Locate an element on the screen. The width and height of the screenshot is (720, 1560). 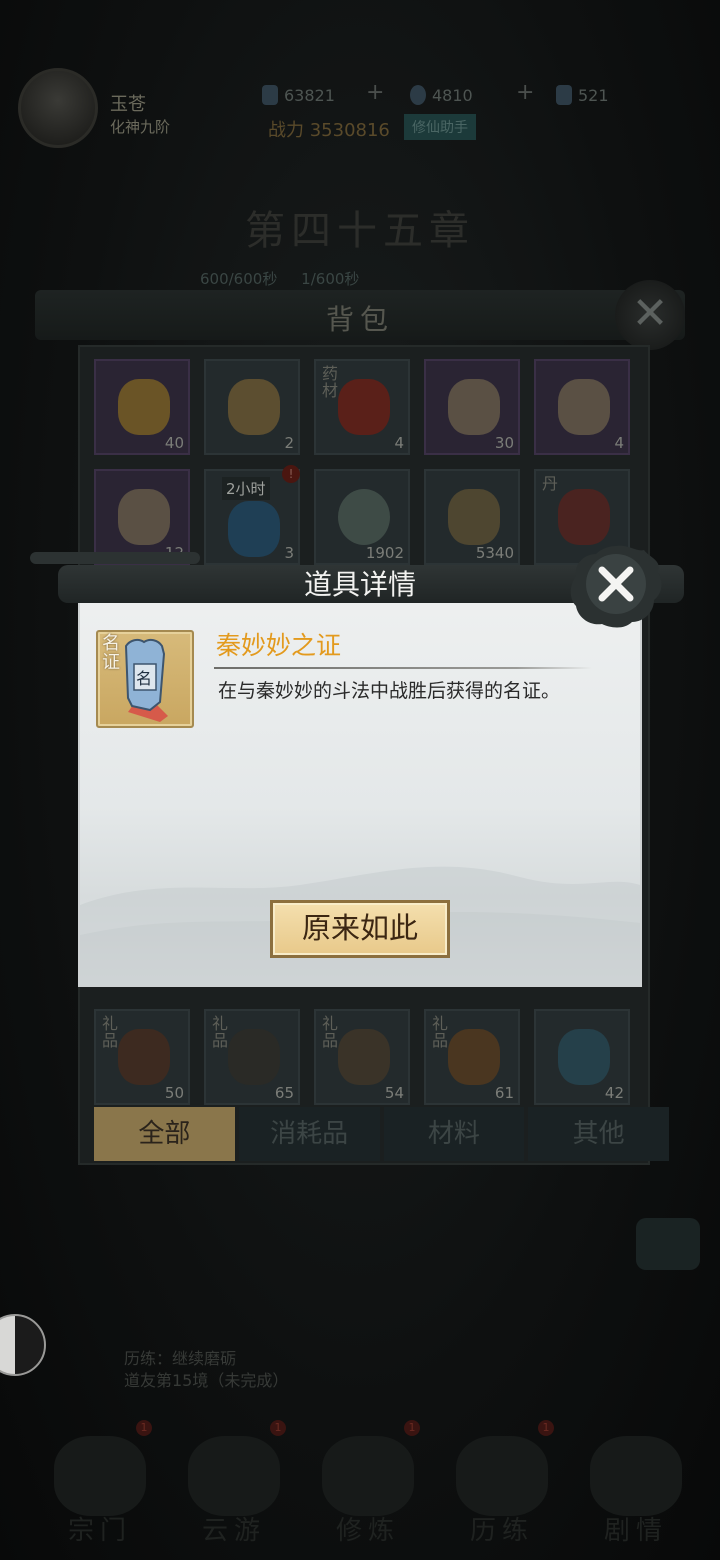
item-slot: 礼品 54 is located at coordinates (362, 1057).